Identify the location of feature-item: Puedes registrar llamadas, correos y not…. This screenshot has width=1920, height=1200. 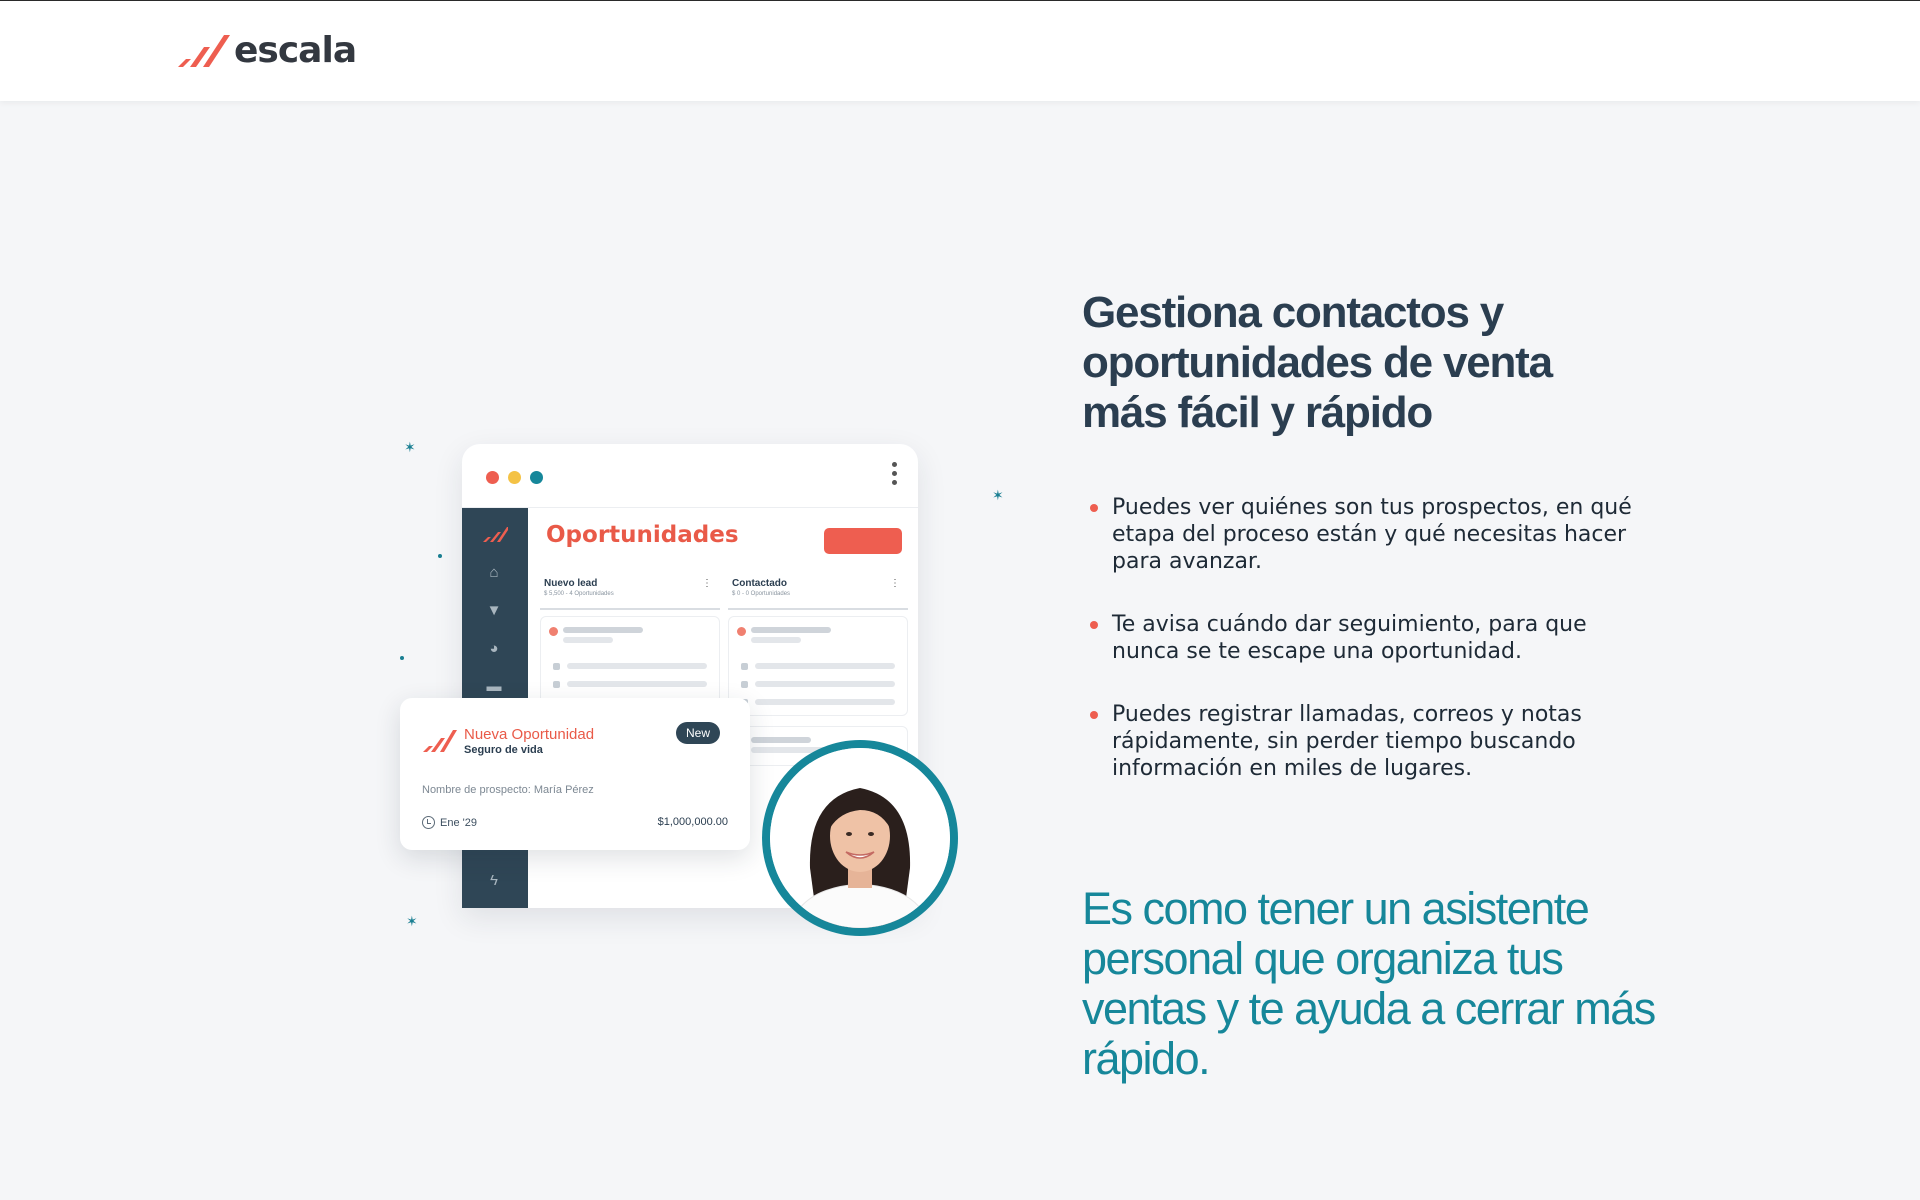
(1361, 741).